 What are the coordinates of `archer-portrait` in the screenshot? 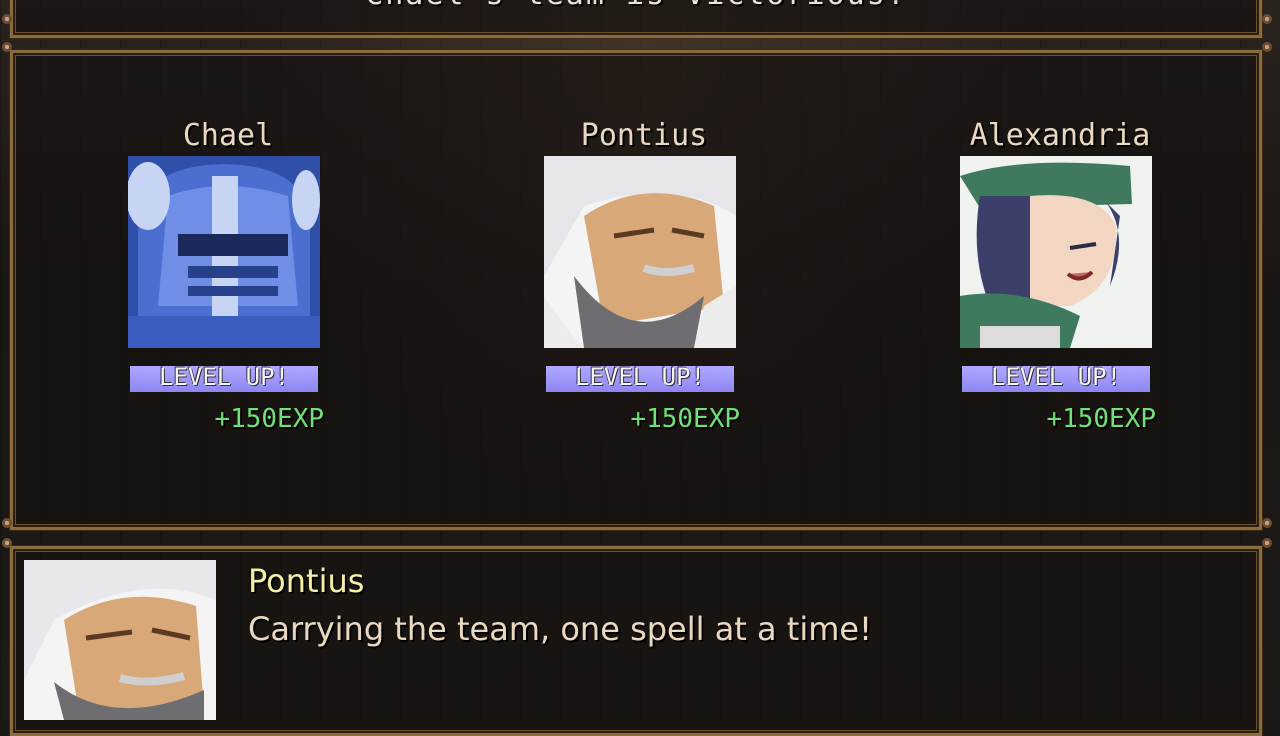 It's located at (1056, 252).